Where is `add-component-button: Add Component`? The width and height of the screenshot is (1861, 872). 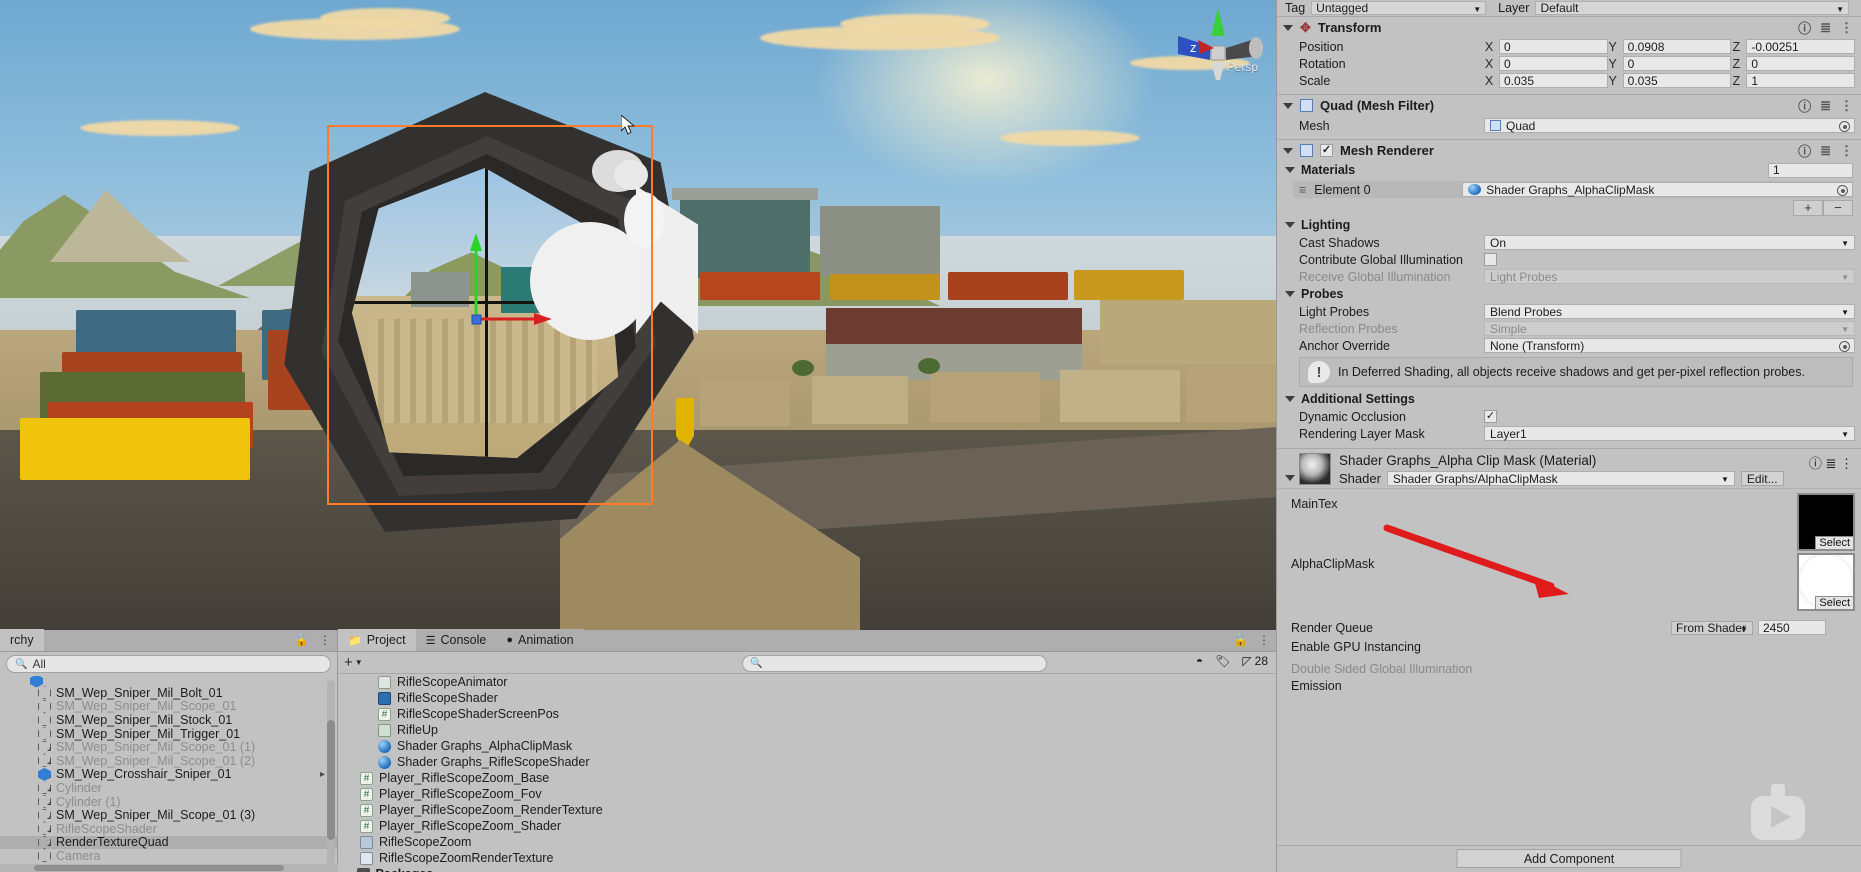
add-component-button: Add Component is located at coordinates (1569, 858).